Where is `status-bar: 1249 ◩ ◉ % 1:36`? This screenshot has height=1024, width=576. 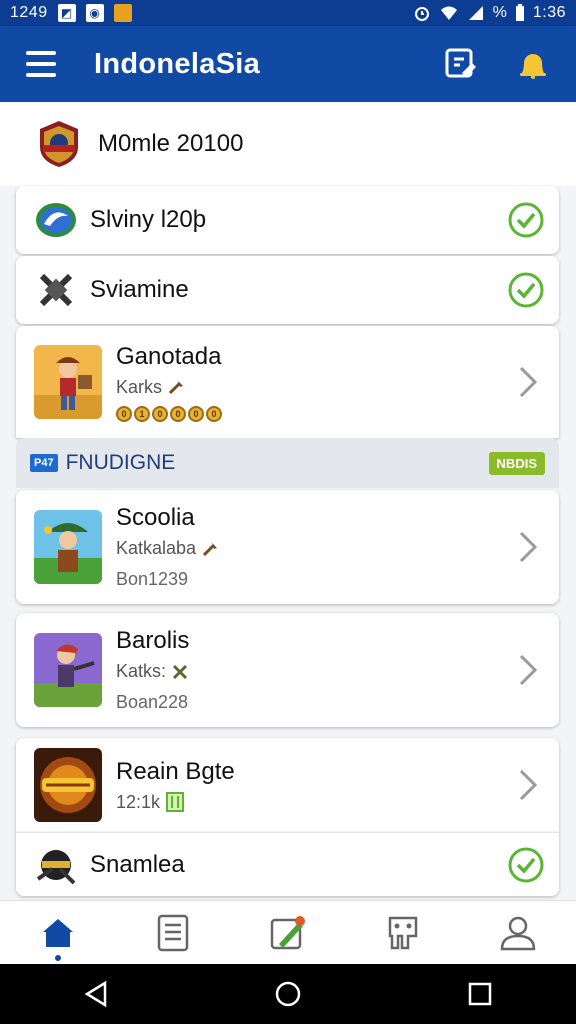
status-bar: 1249 ◩ ◉ % 1:36 is located at coordinates (288, 13).